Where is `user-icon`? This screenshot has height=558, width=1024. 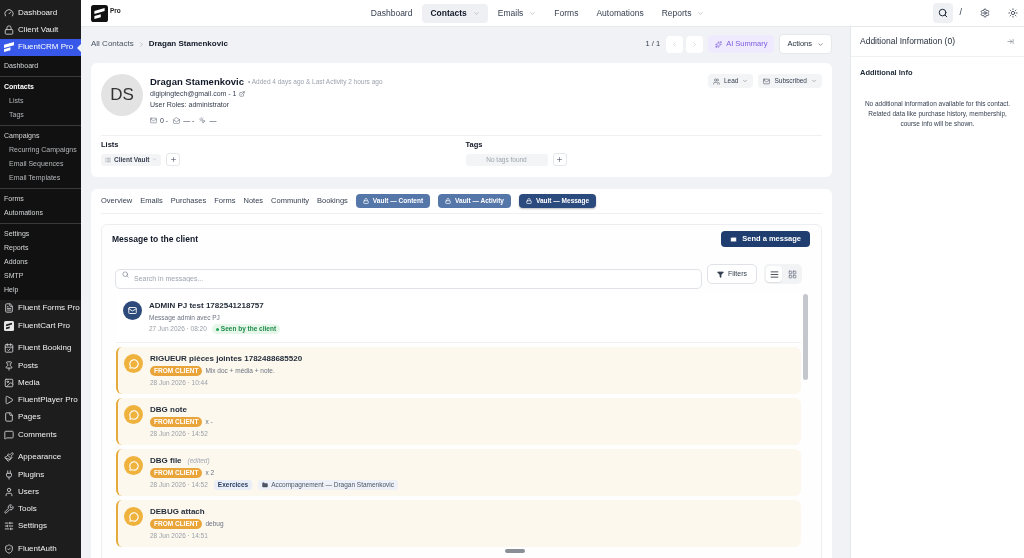
user-icon is located at coordinates (9, 491).